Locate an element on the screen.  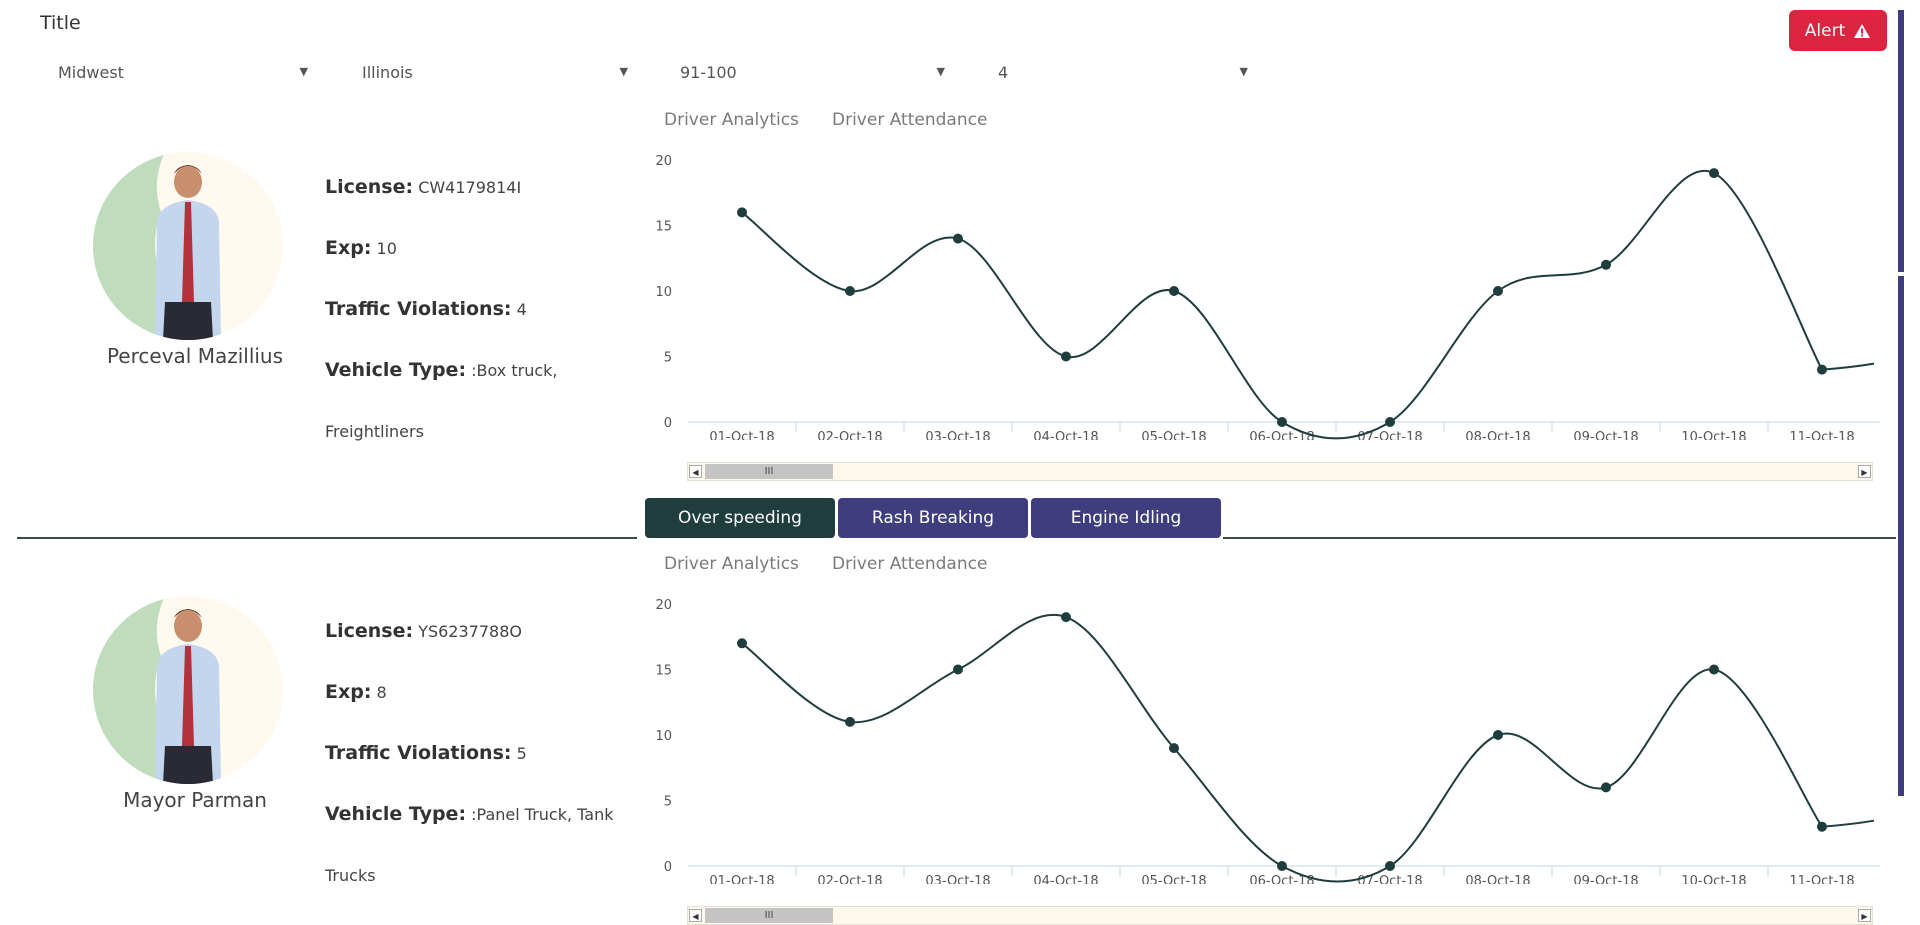
license-value: CW4179814I is located at coordinates (470, 187).